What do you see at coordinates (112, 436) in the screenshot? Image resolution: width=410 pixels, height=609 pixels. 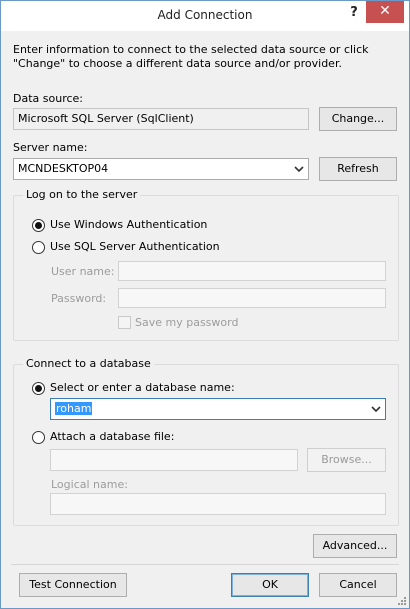 I see `attach-file-label: Attach a database file:` at bounding box center [112, 436].